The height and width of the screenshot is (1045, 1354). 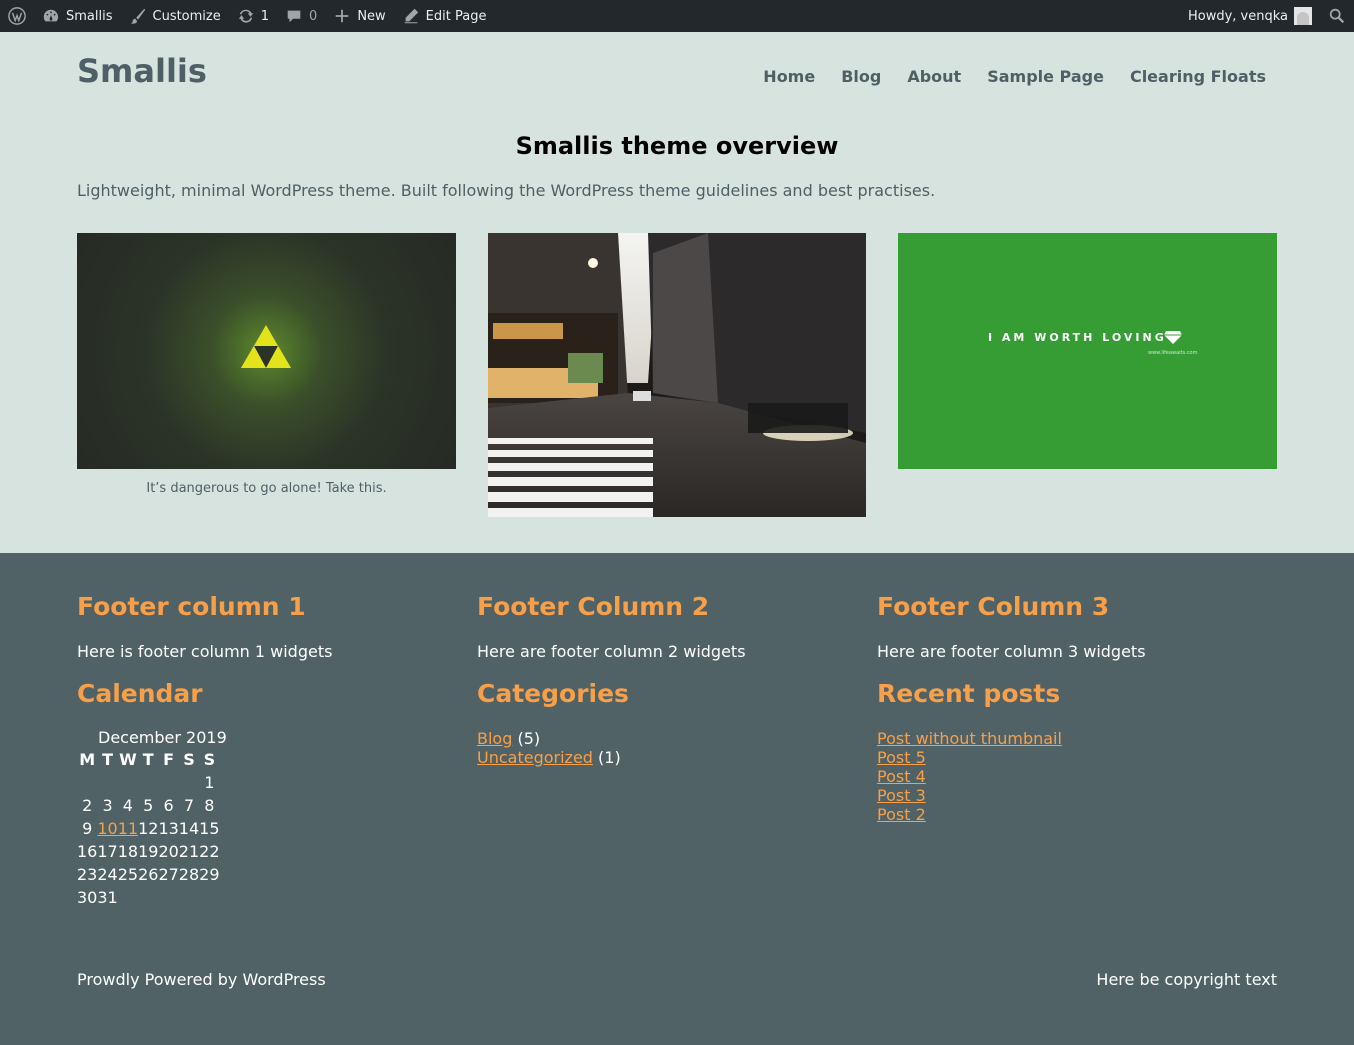 I want to click on calendar-day: 31, so click(x=107, y=897).